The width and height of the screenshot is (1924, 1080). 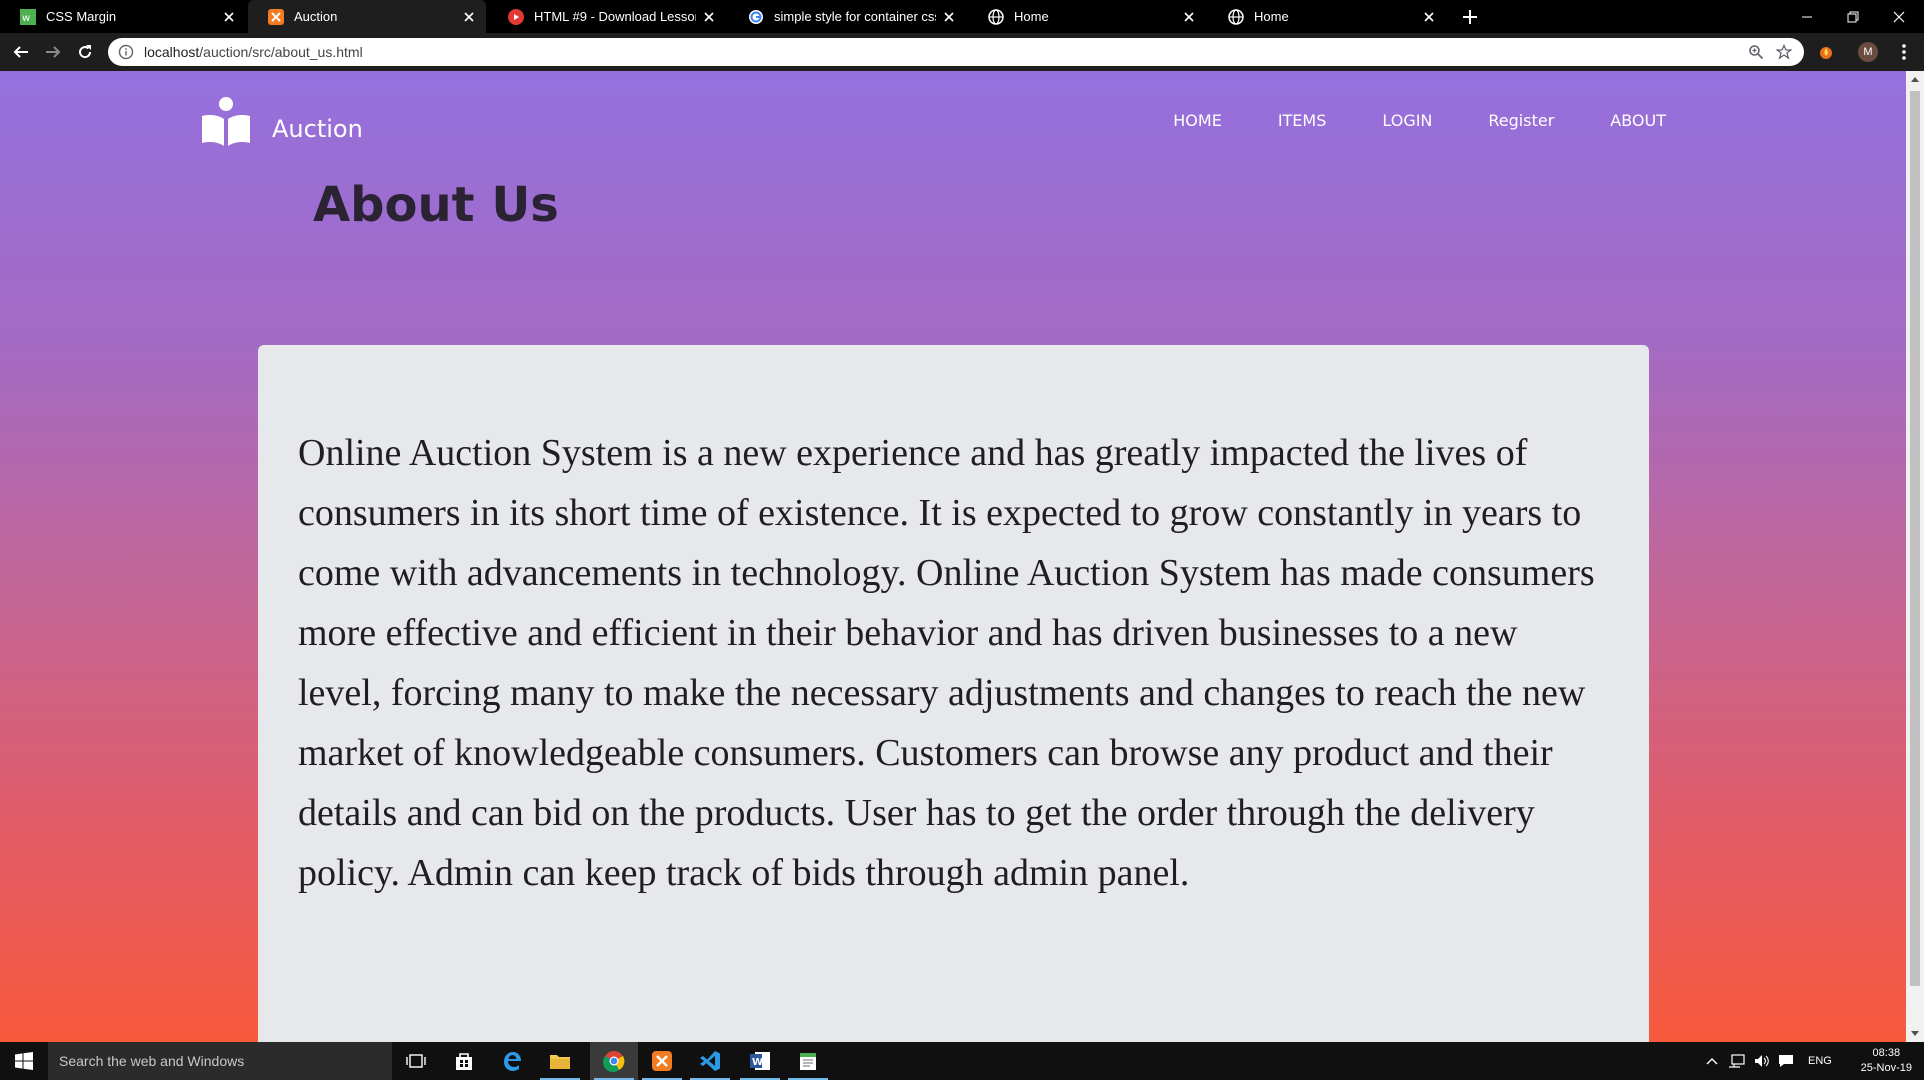 I want to click on site-logo: Auction, so click(x=281, y=122).